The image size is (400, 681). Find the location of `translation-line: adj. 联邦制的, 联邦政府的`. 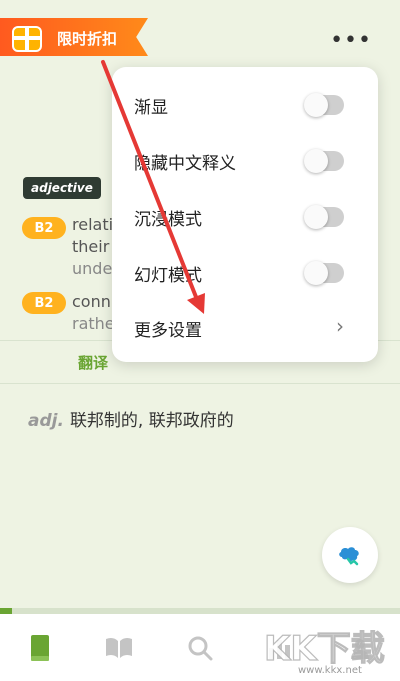

translation-line: adj. 联邦制的, 联邦政府的 is located at coordinates (131, 418).